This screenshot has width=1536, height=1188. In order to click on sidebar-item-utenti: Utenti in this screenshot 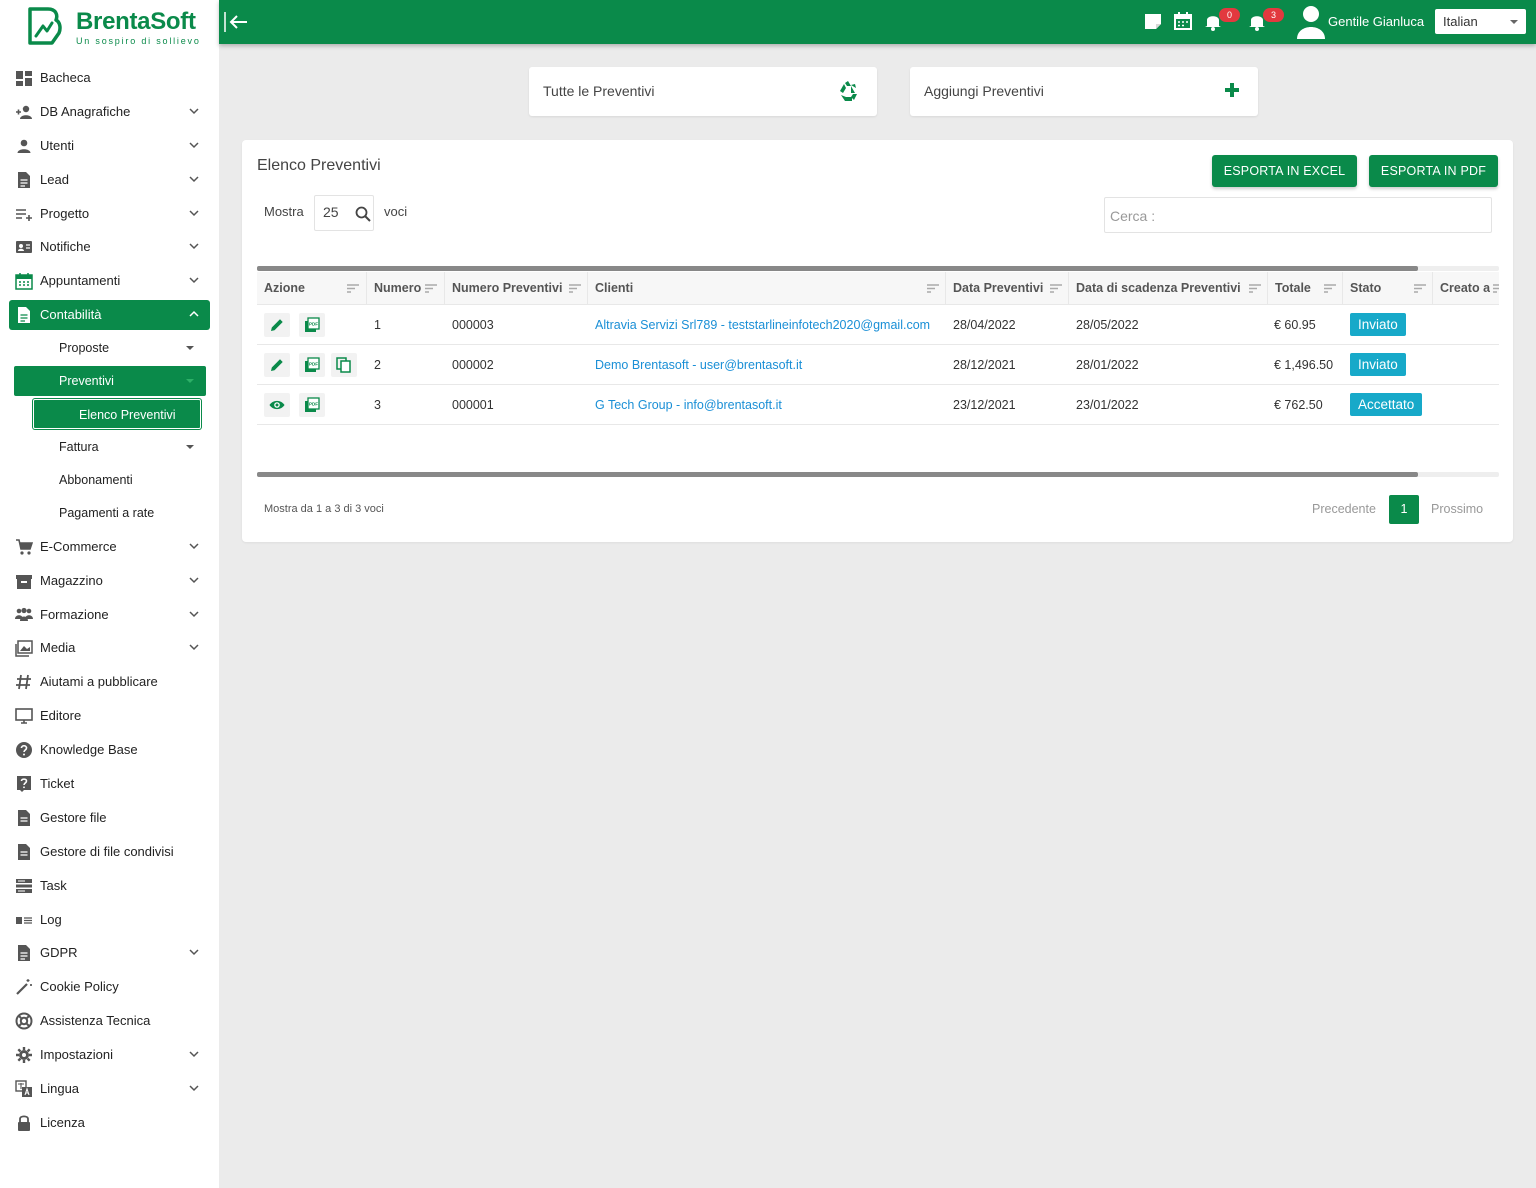, I will do `click(109, 146)`.